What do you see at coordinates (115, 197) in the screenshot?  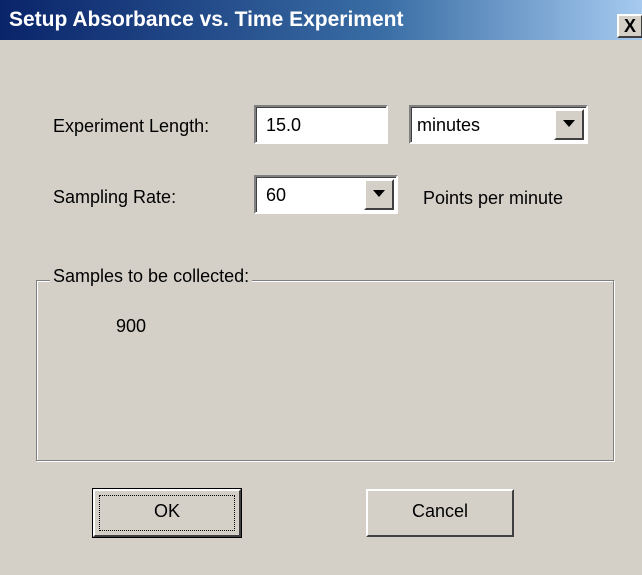 I see `sampling-rate-label: Sampling Rate:` at bounding box center [115, 197].